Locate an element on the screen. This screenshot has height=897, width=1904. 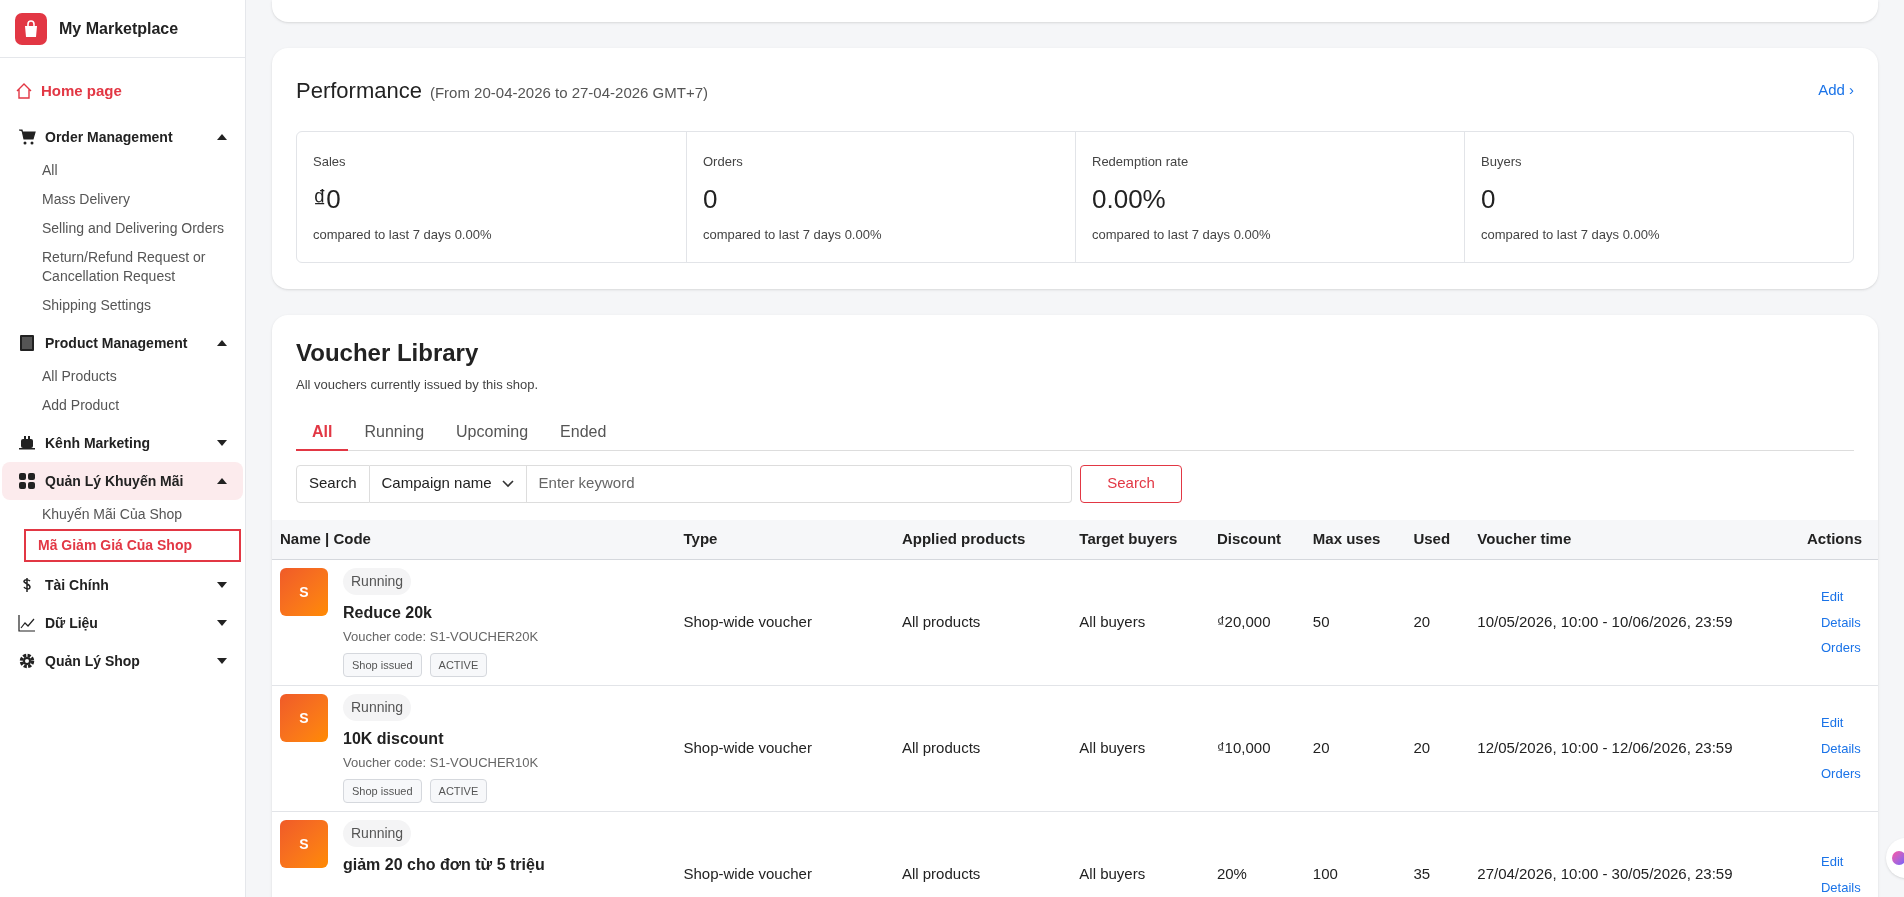
nav-group: Tài Chính is located at coordinates (122, 585).